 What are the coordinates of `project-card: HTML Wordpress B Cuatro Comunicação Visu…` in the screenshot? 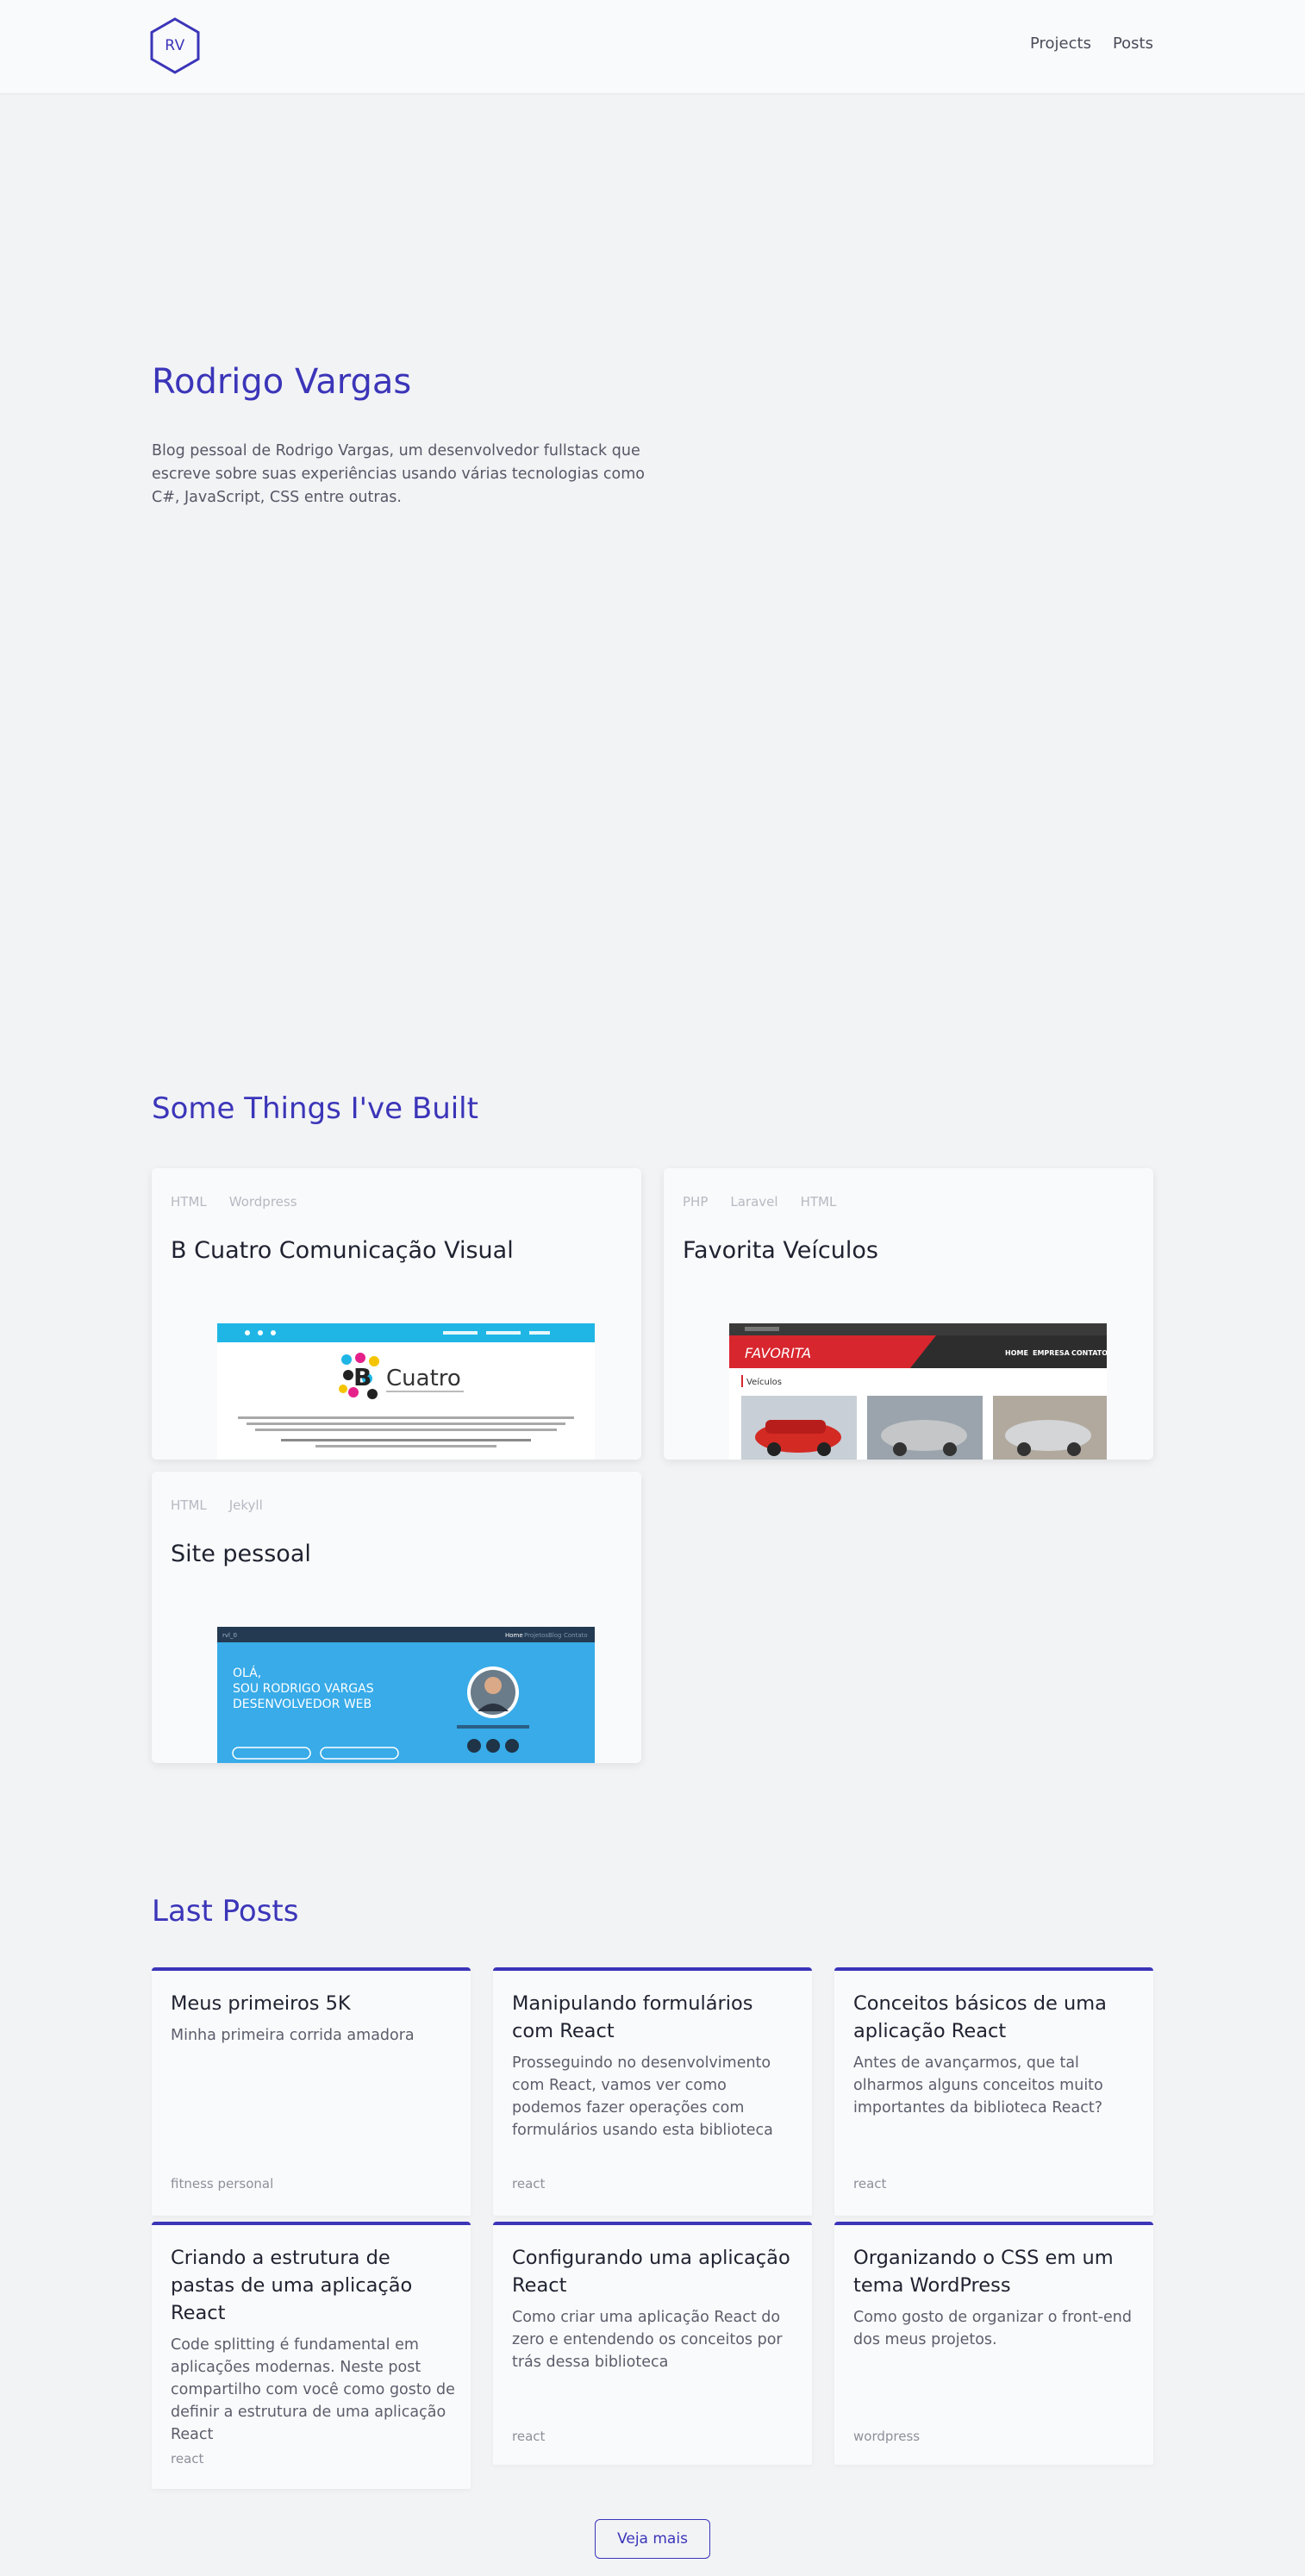 It's located at (396, 1314).